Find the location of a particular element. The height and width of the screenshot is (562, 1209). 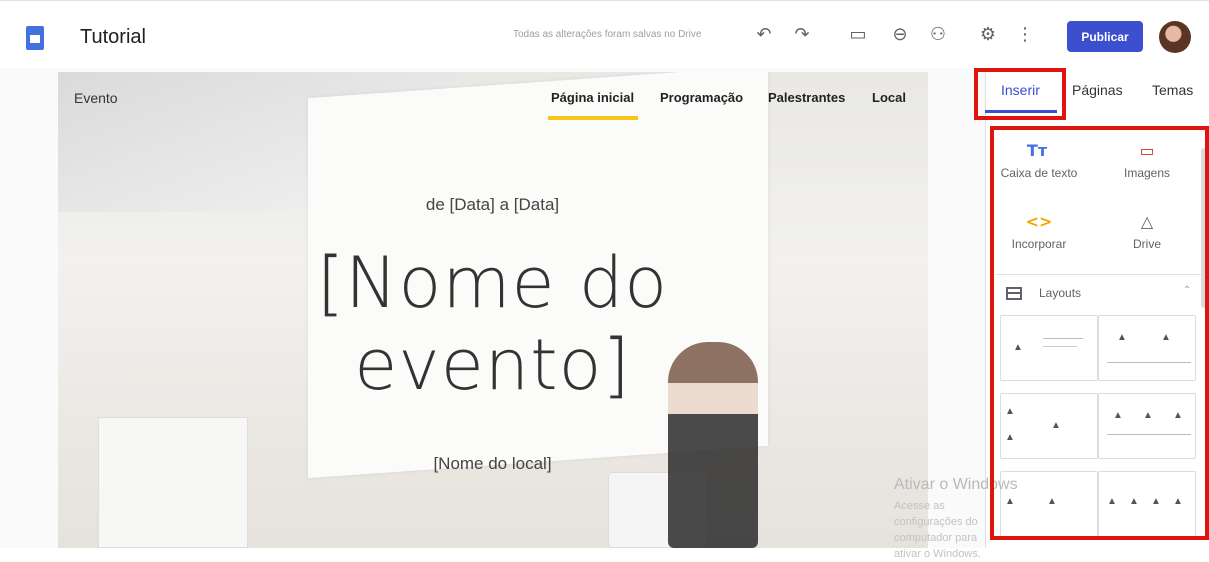

highlight-box-insert-tab is located at coordinates (1020, 94).